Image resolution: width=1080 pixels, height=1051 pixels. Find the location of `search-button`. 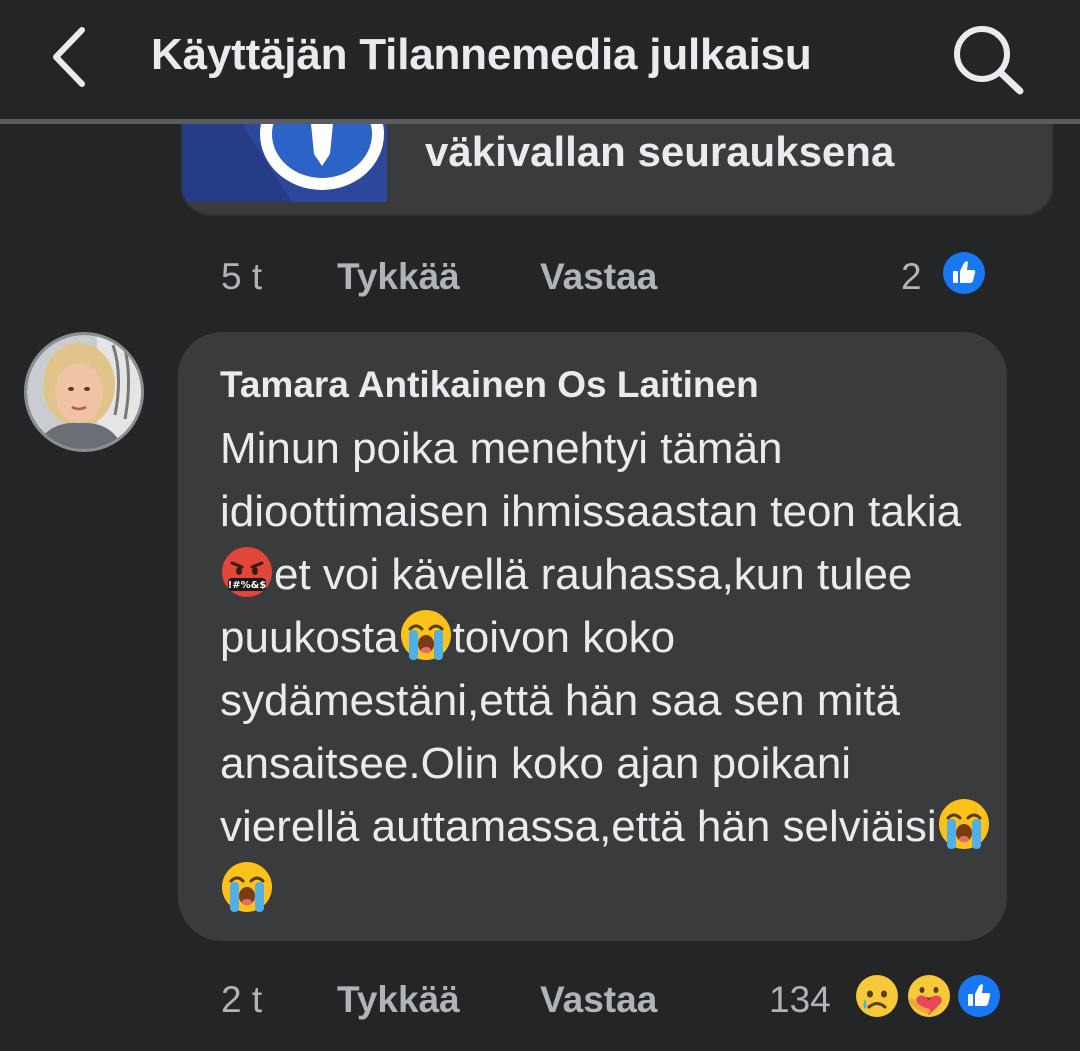

search-button is located at coordinates (988, 58).